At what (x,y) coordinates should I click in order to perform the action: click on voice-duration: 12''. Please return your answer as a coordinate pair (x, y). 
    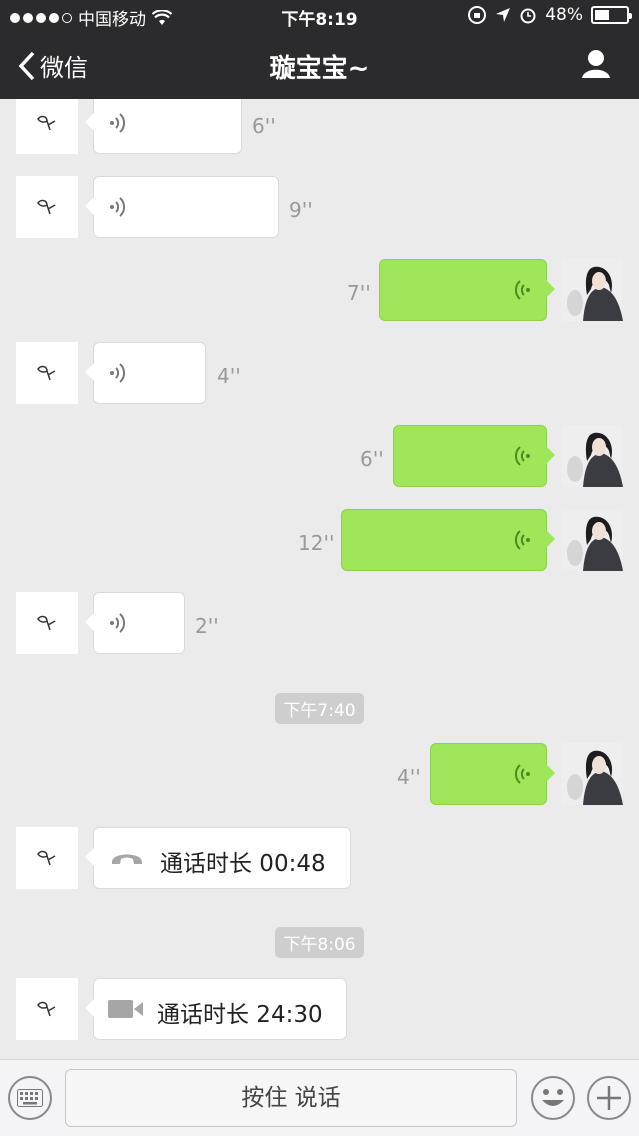
    Looking at the image, I should click on (316, 543).